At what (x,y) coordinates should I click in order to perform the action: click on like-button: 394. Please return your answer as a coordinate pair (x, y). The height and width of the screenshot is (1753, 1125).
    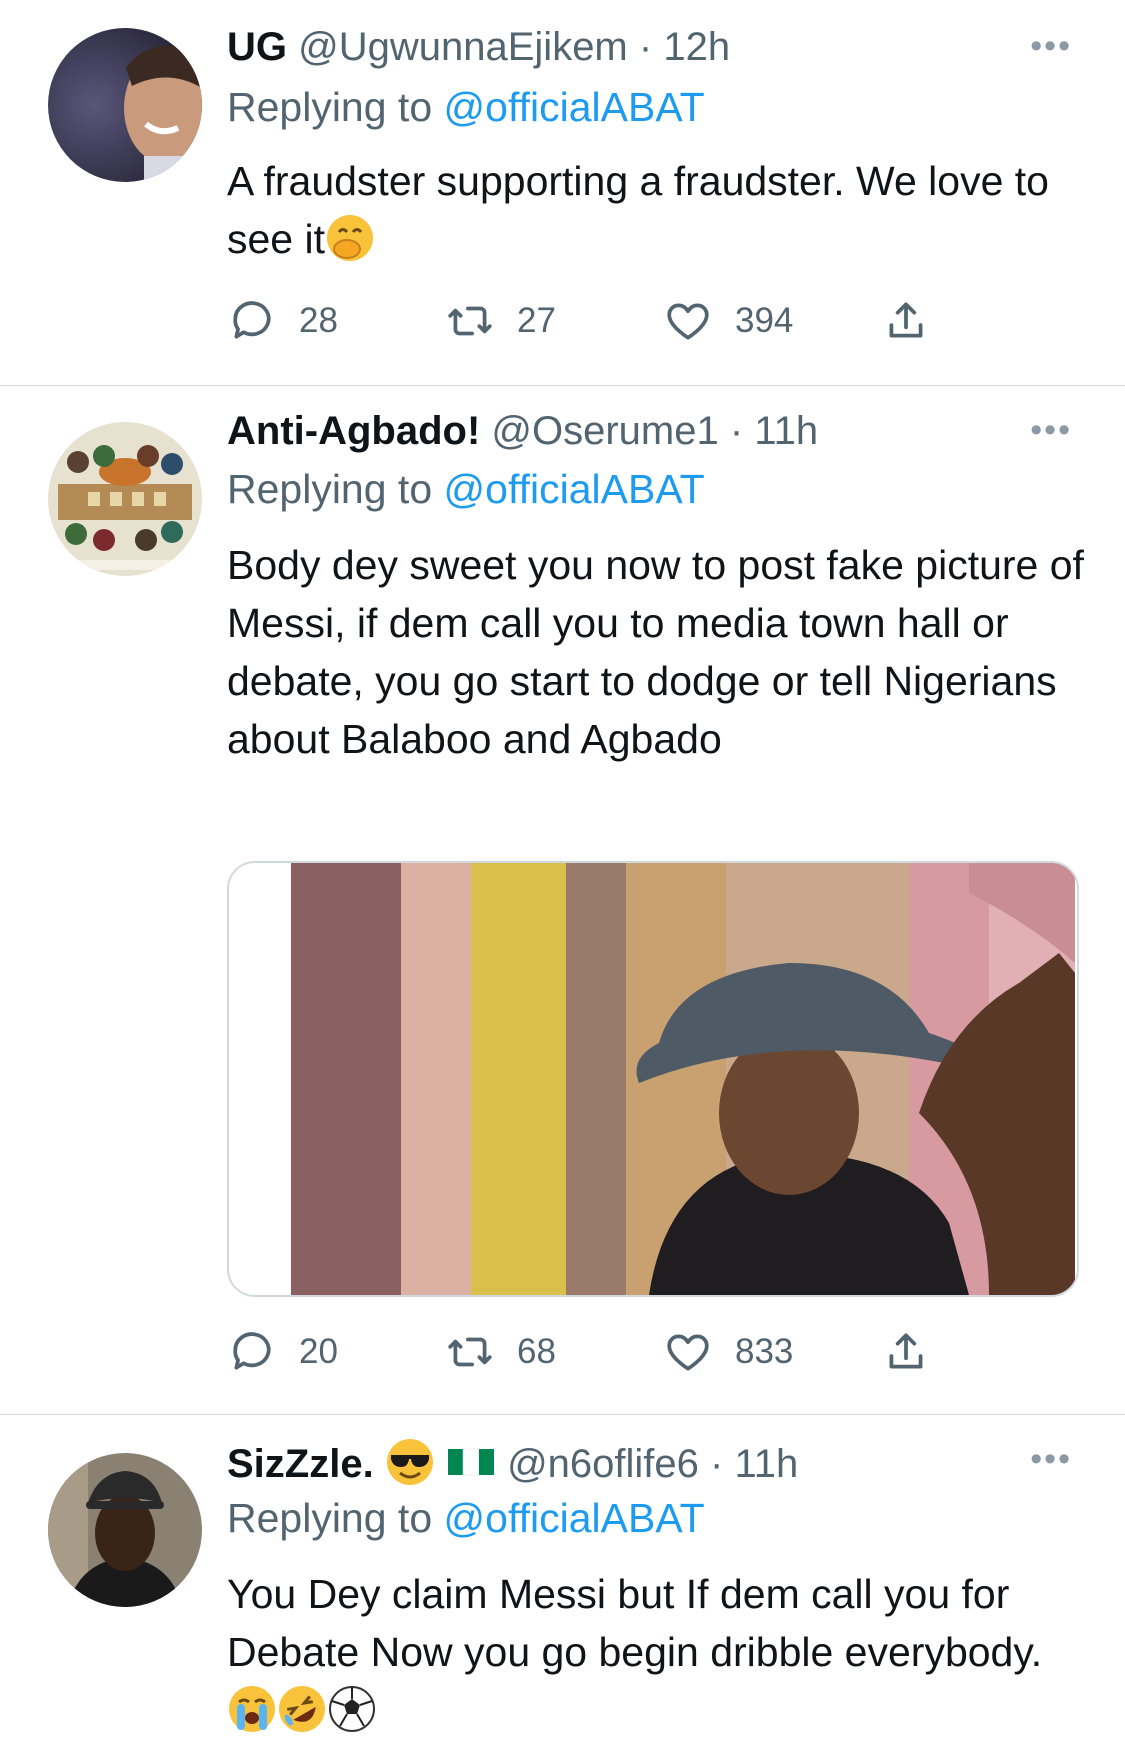
    Looking at the image, I should click on (728, 321).